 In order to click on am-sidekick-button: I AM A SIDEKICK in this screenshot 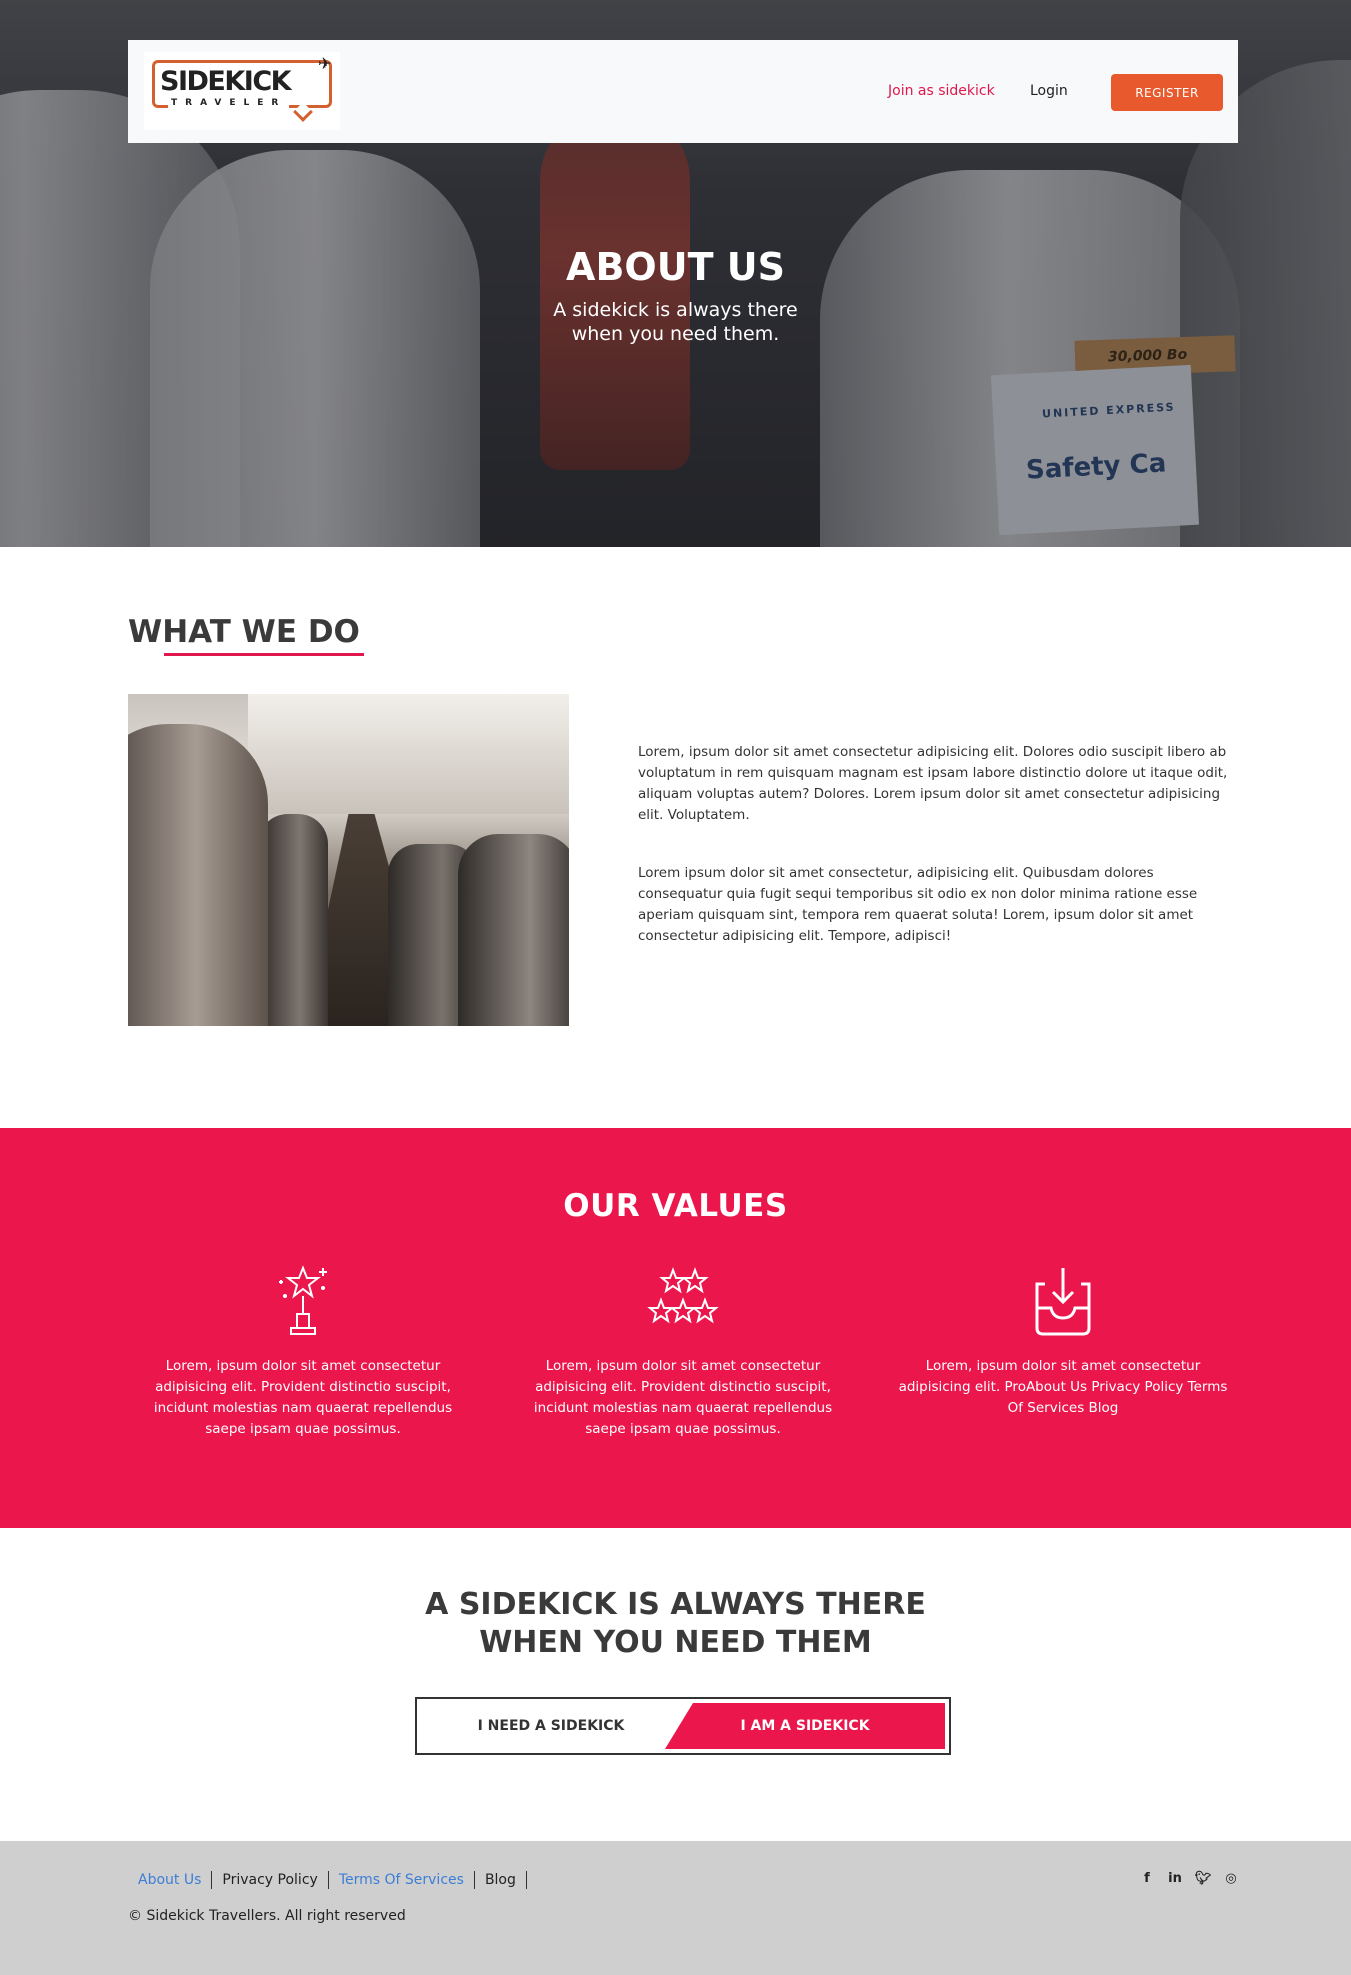, I will do `click(805, 1726)`.